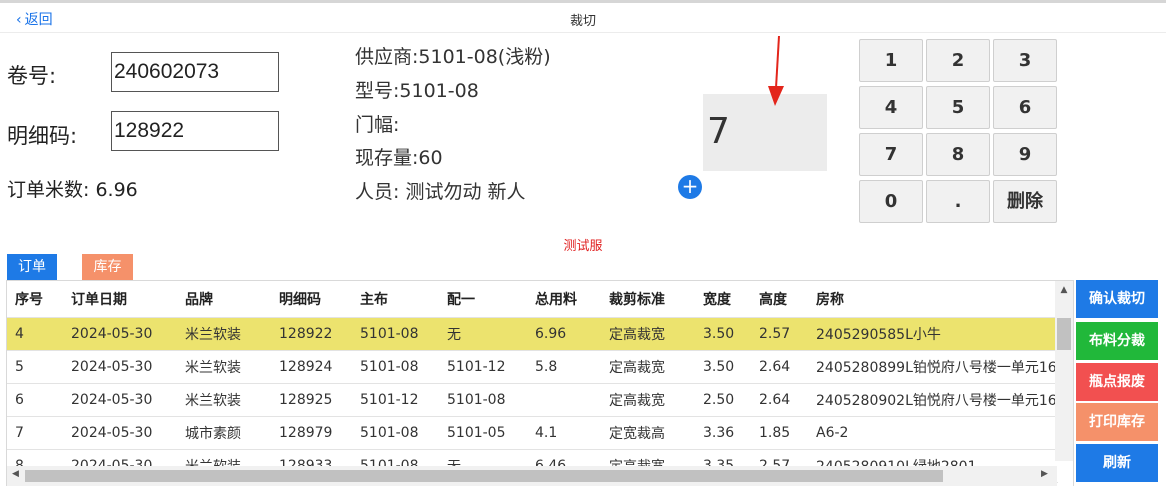  What do you see at coordinates (107, 267) in the screenshot?
I see `tab-stock: 库存` at bounding box center [107, 267].